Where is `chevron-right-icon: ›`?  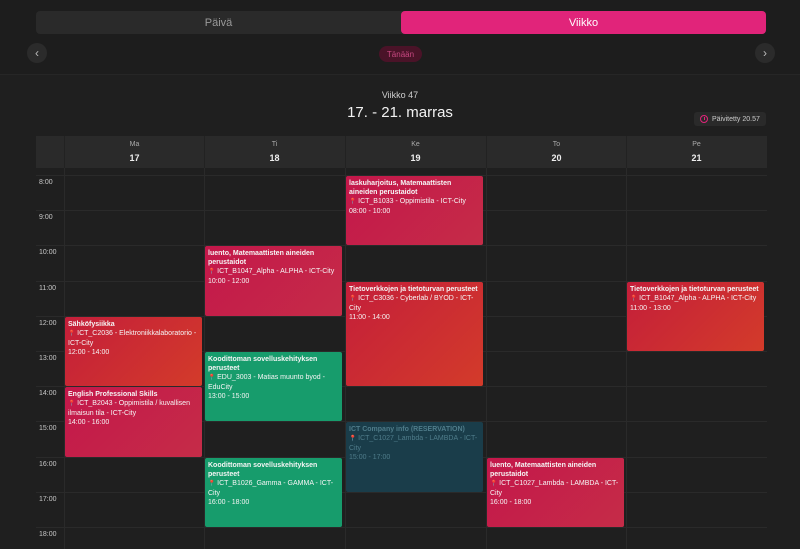
chevron-right-icon: › is located at coordinates (765, 53).